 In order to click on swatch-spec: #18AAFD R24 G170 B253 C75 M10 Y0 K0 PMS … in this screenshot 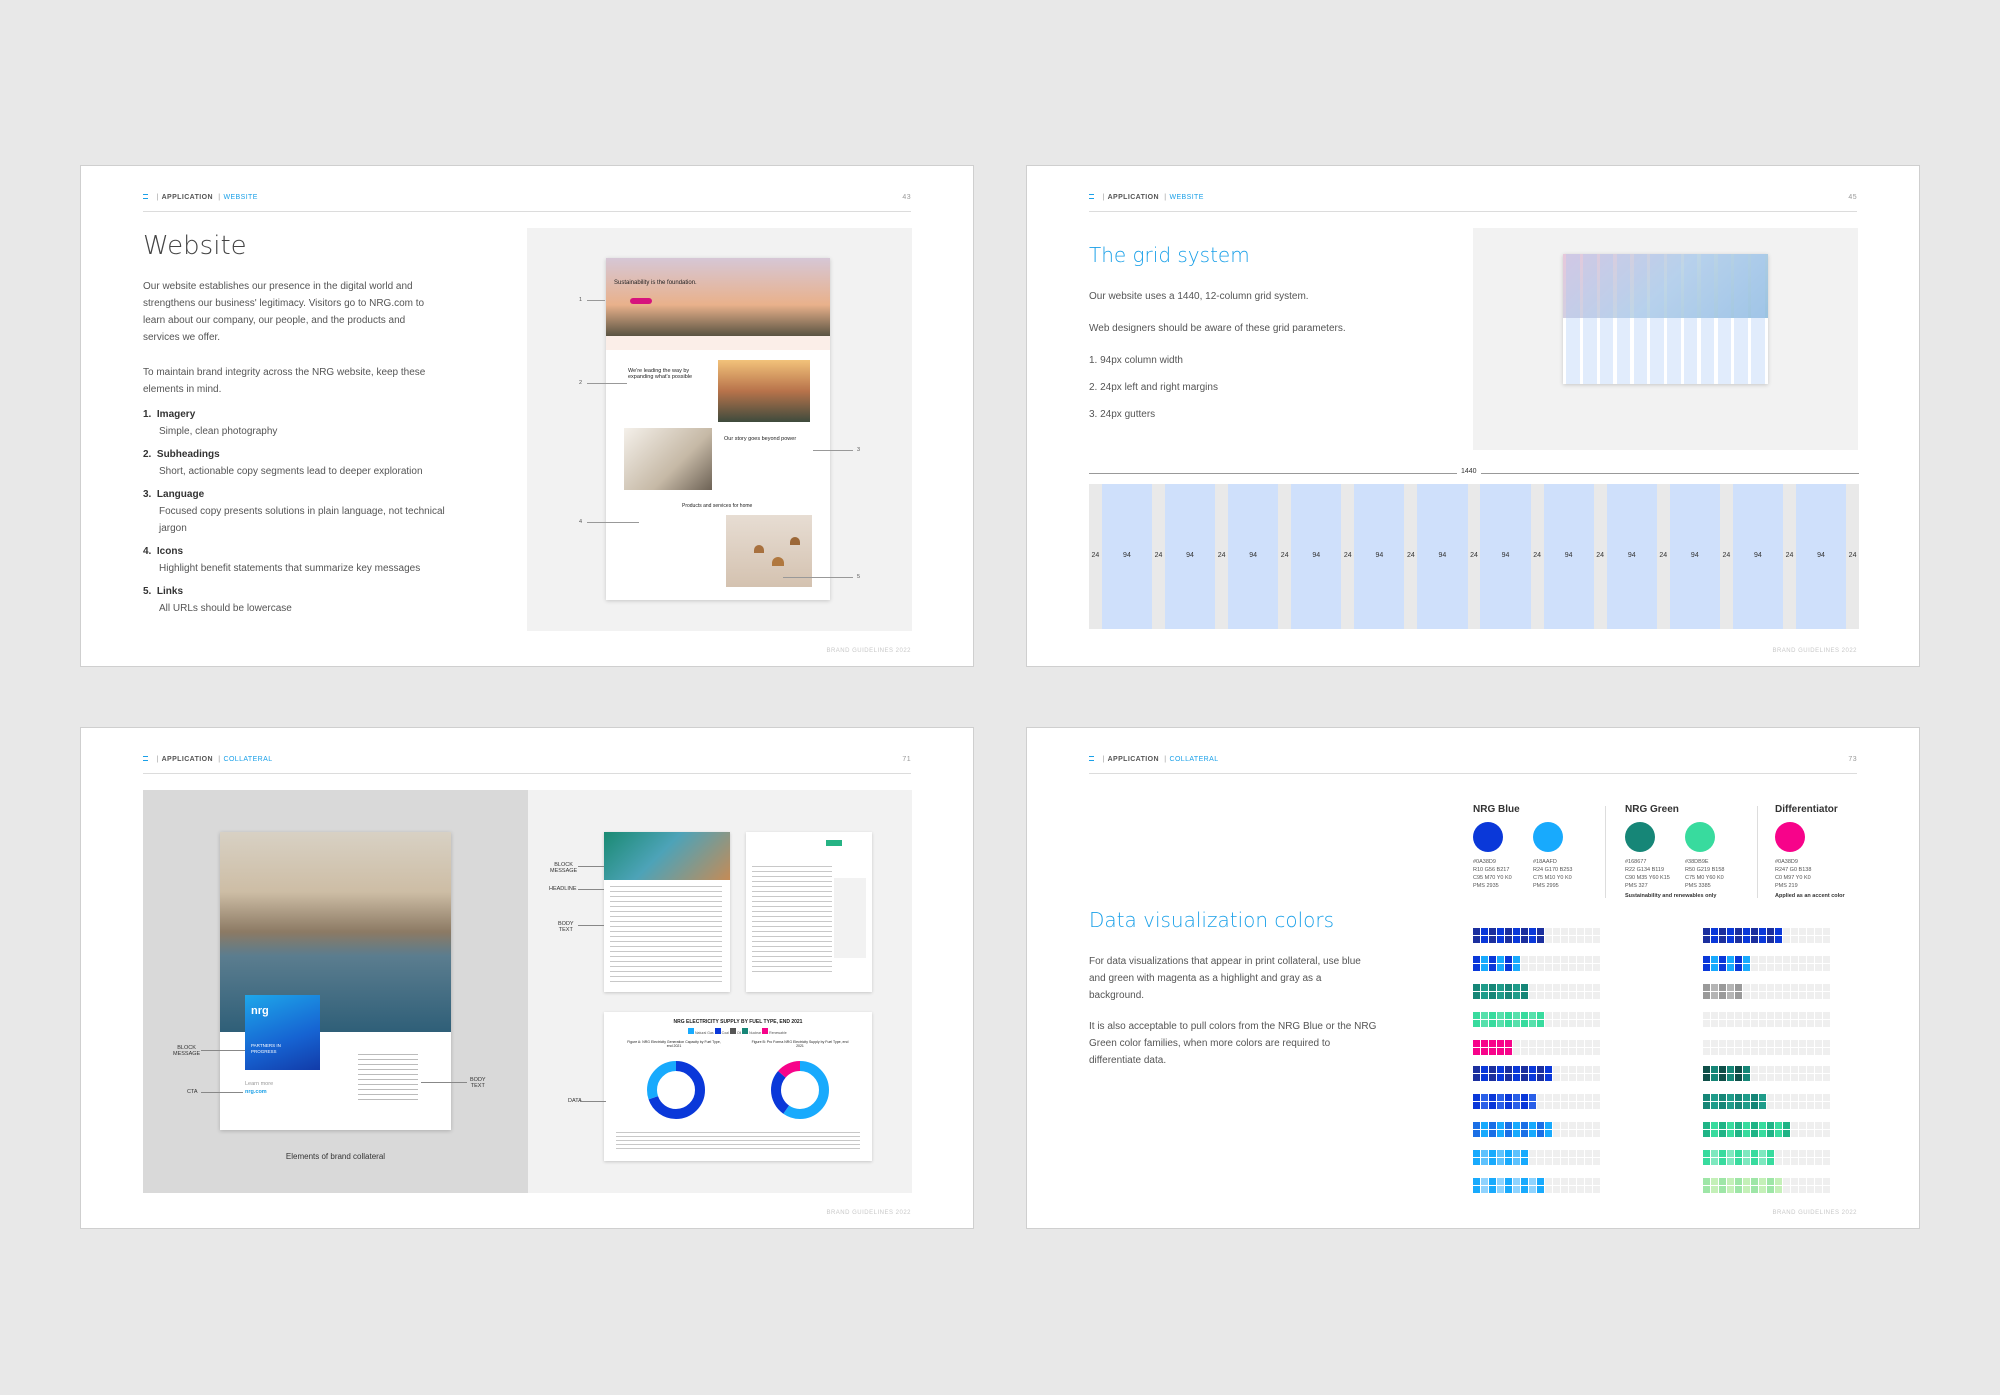, I will do `click(1553, 874)`.